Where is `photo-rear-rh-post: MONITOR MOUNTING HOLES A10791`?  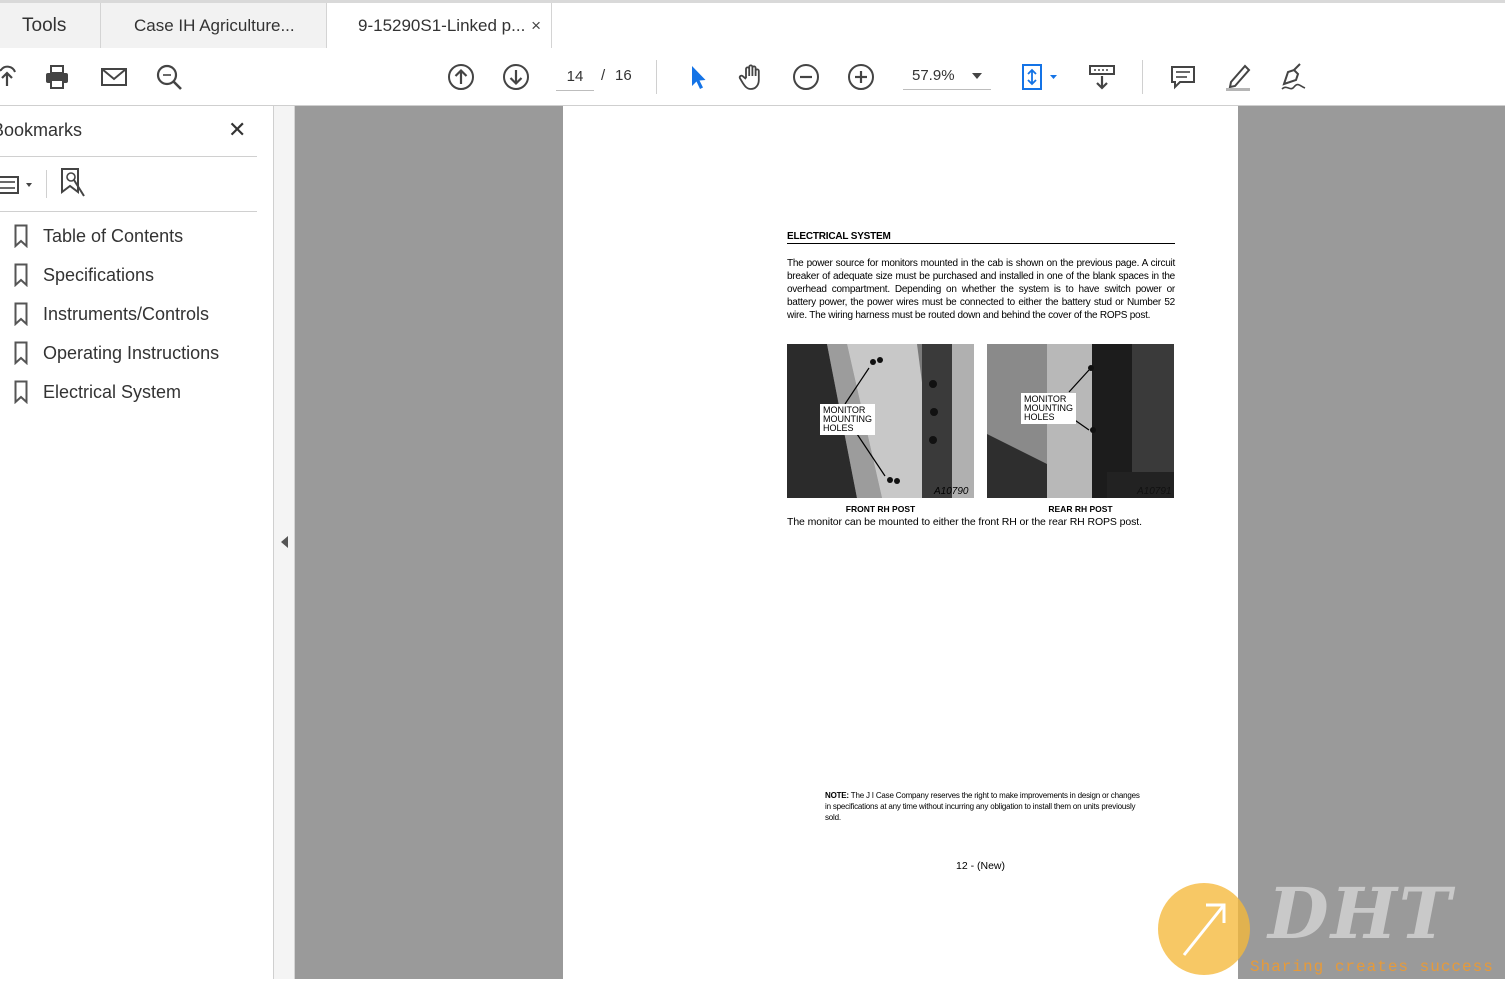 photo-rear-rh-post: MONITOR MOUNTING HOLES A10791 is located at coordinates (1080, 421).